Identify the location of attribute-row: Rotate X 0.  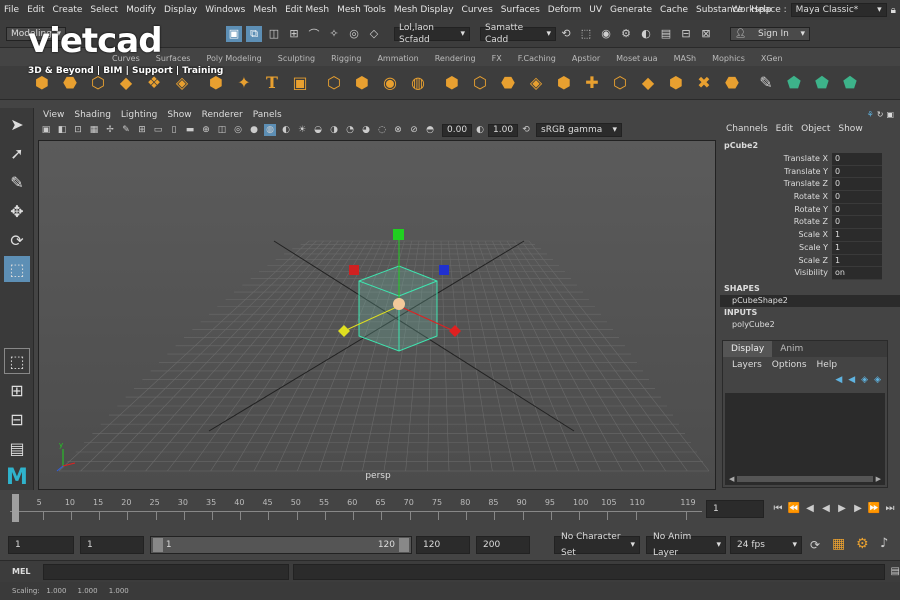
(810, 197).